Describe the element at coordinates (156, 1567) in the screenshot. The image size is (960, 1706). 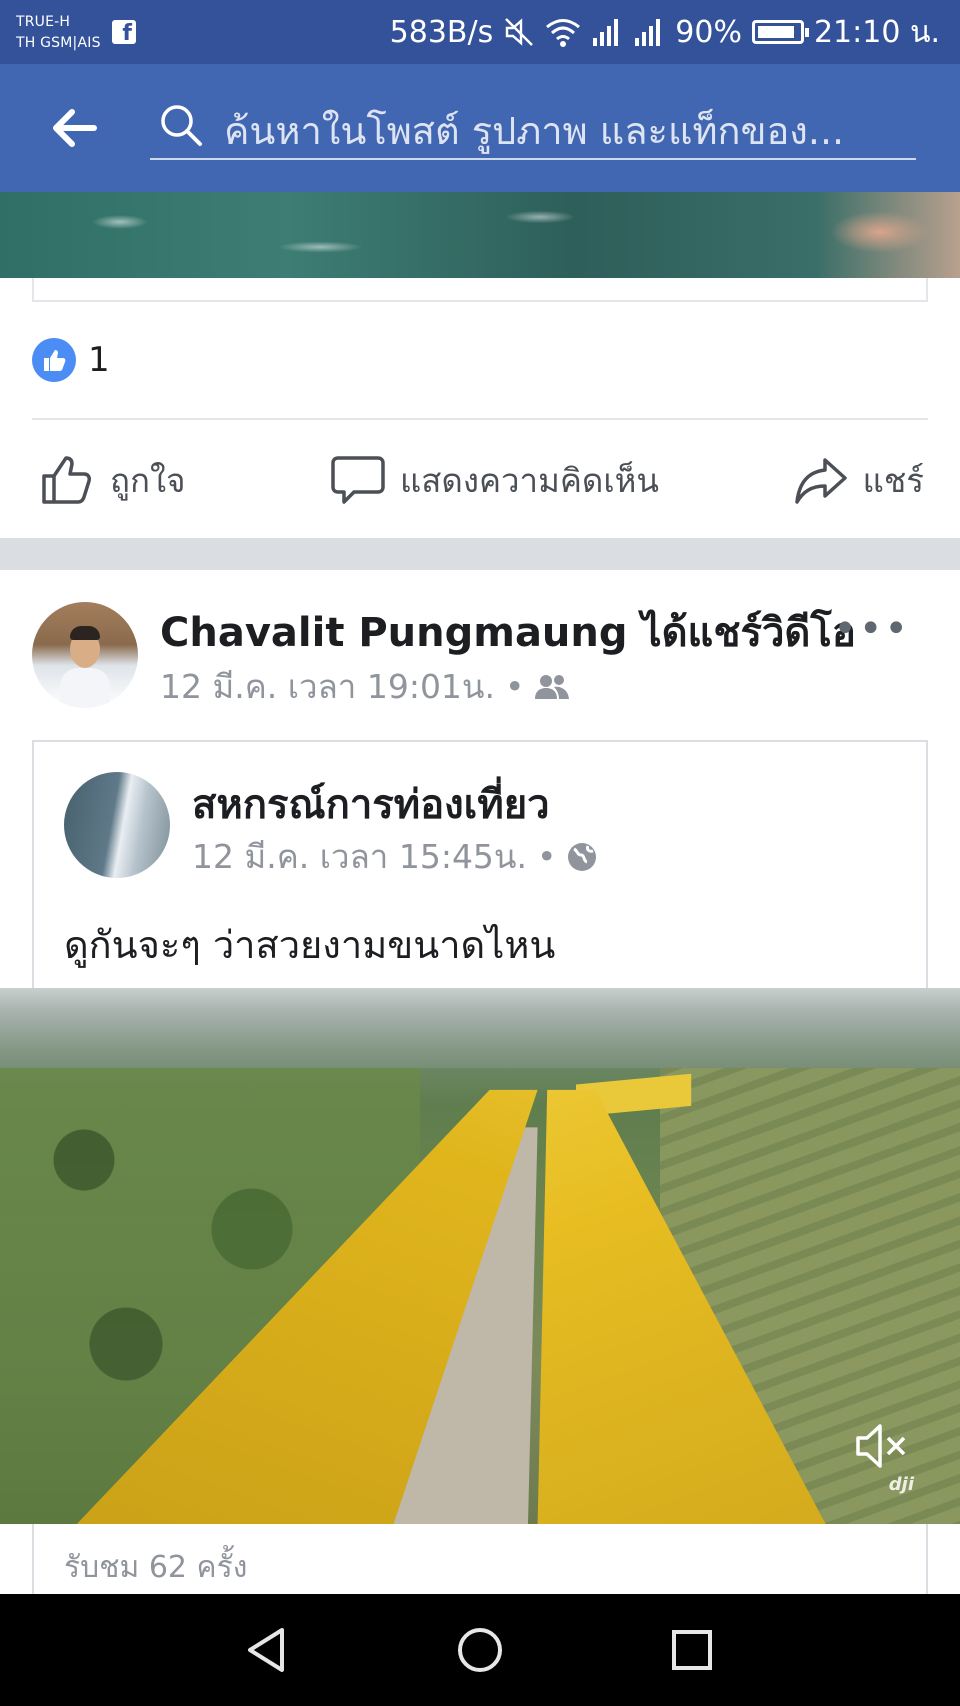
I see `view-count: รับชม 62 ครั้ง` at that location.